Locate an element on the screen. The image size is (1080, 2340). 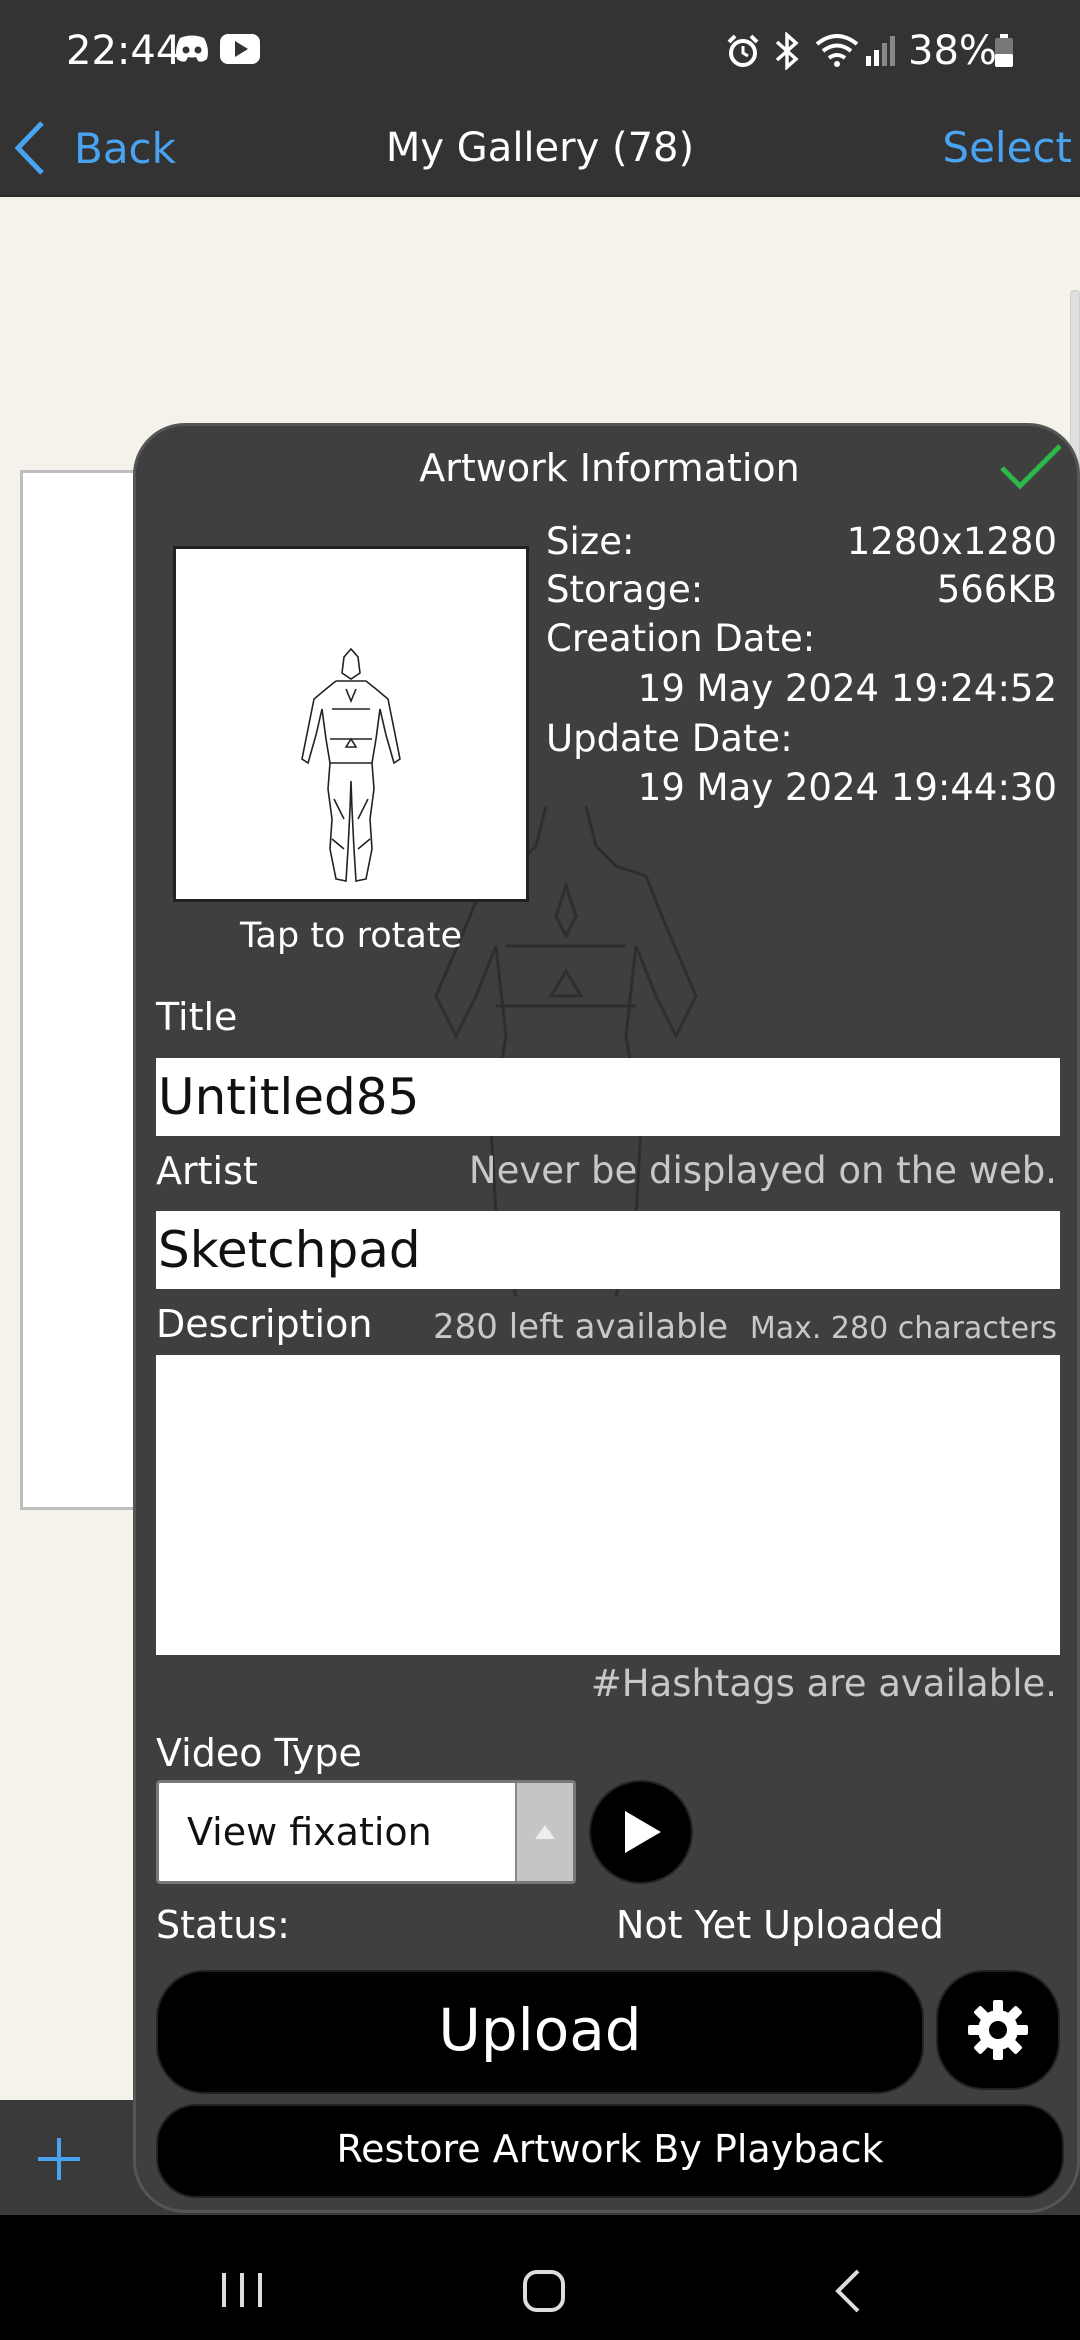
status-time: 22:44 is located at coordinates (124, 51).